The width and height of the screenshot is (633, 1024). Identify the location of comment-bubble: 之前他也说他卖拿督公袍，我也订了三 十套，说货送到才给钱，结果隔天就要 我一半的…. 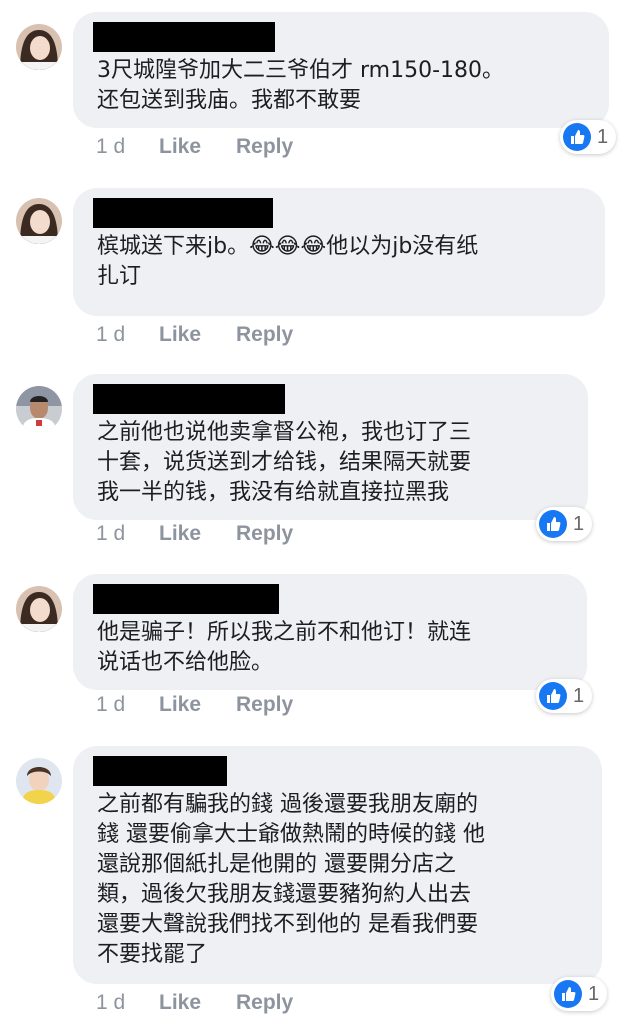
(330, 447).